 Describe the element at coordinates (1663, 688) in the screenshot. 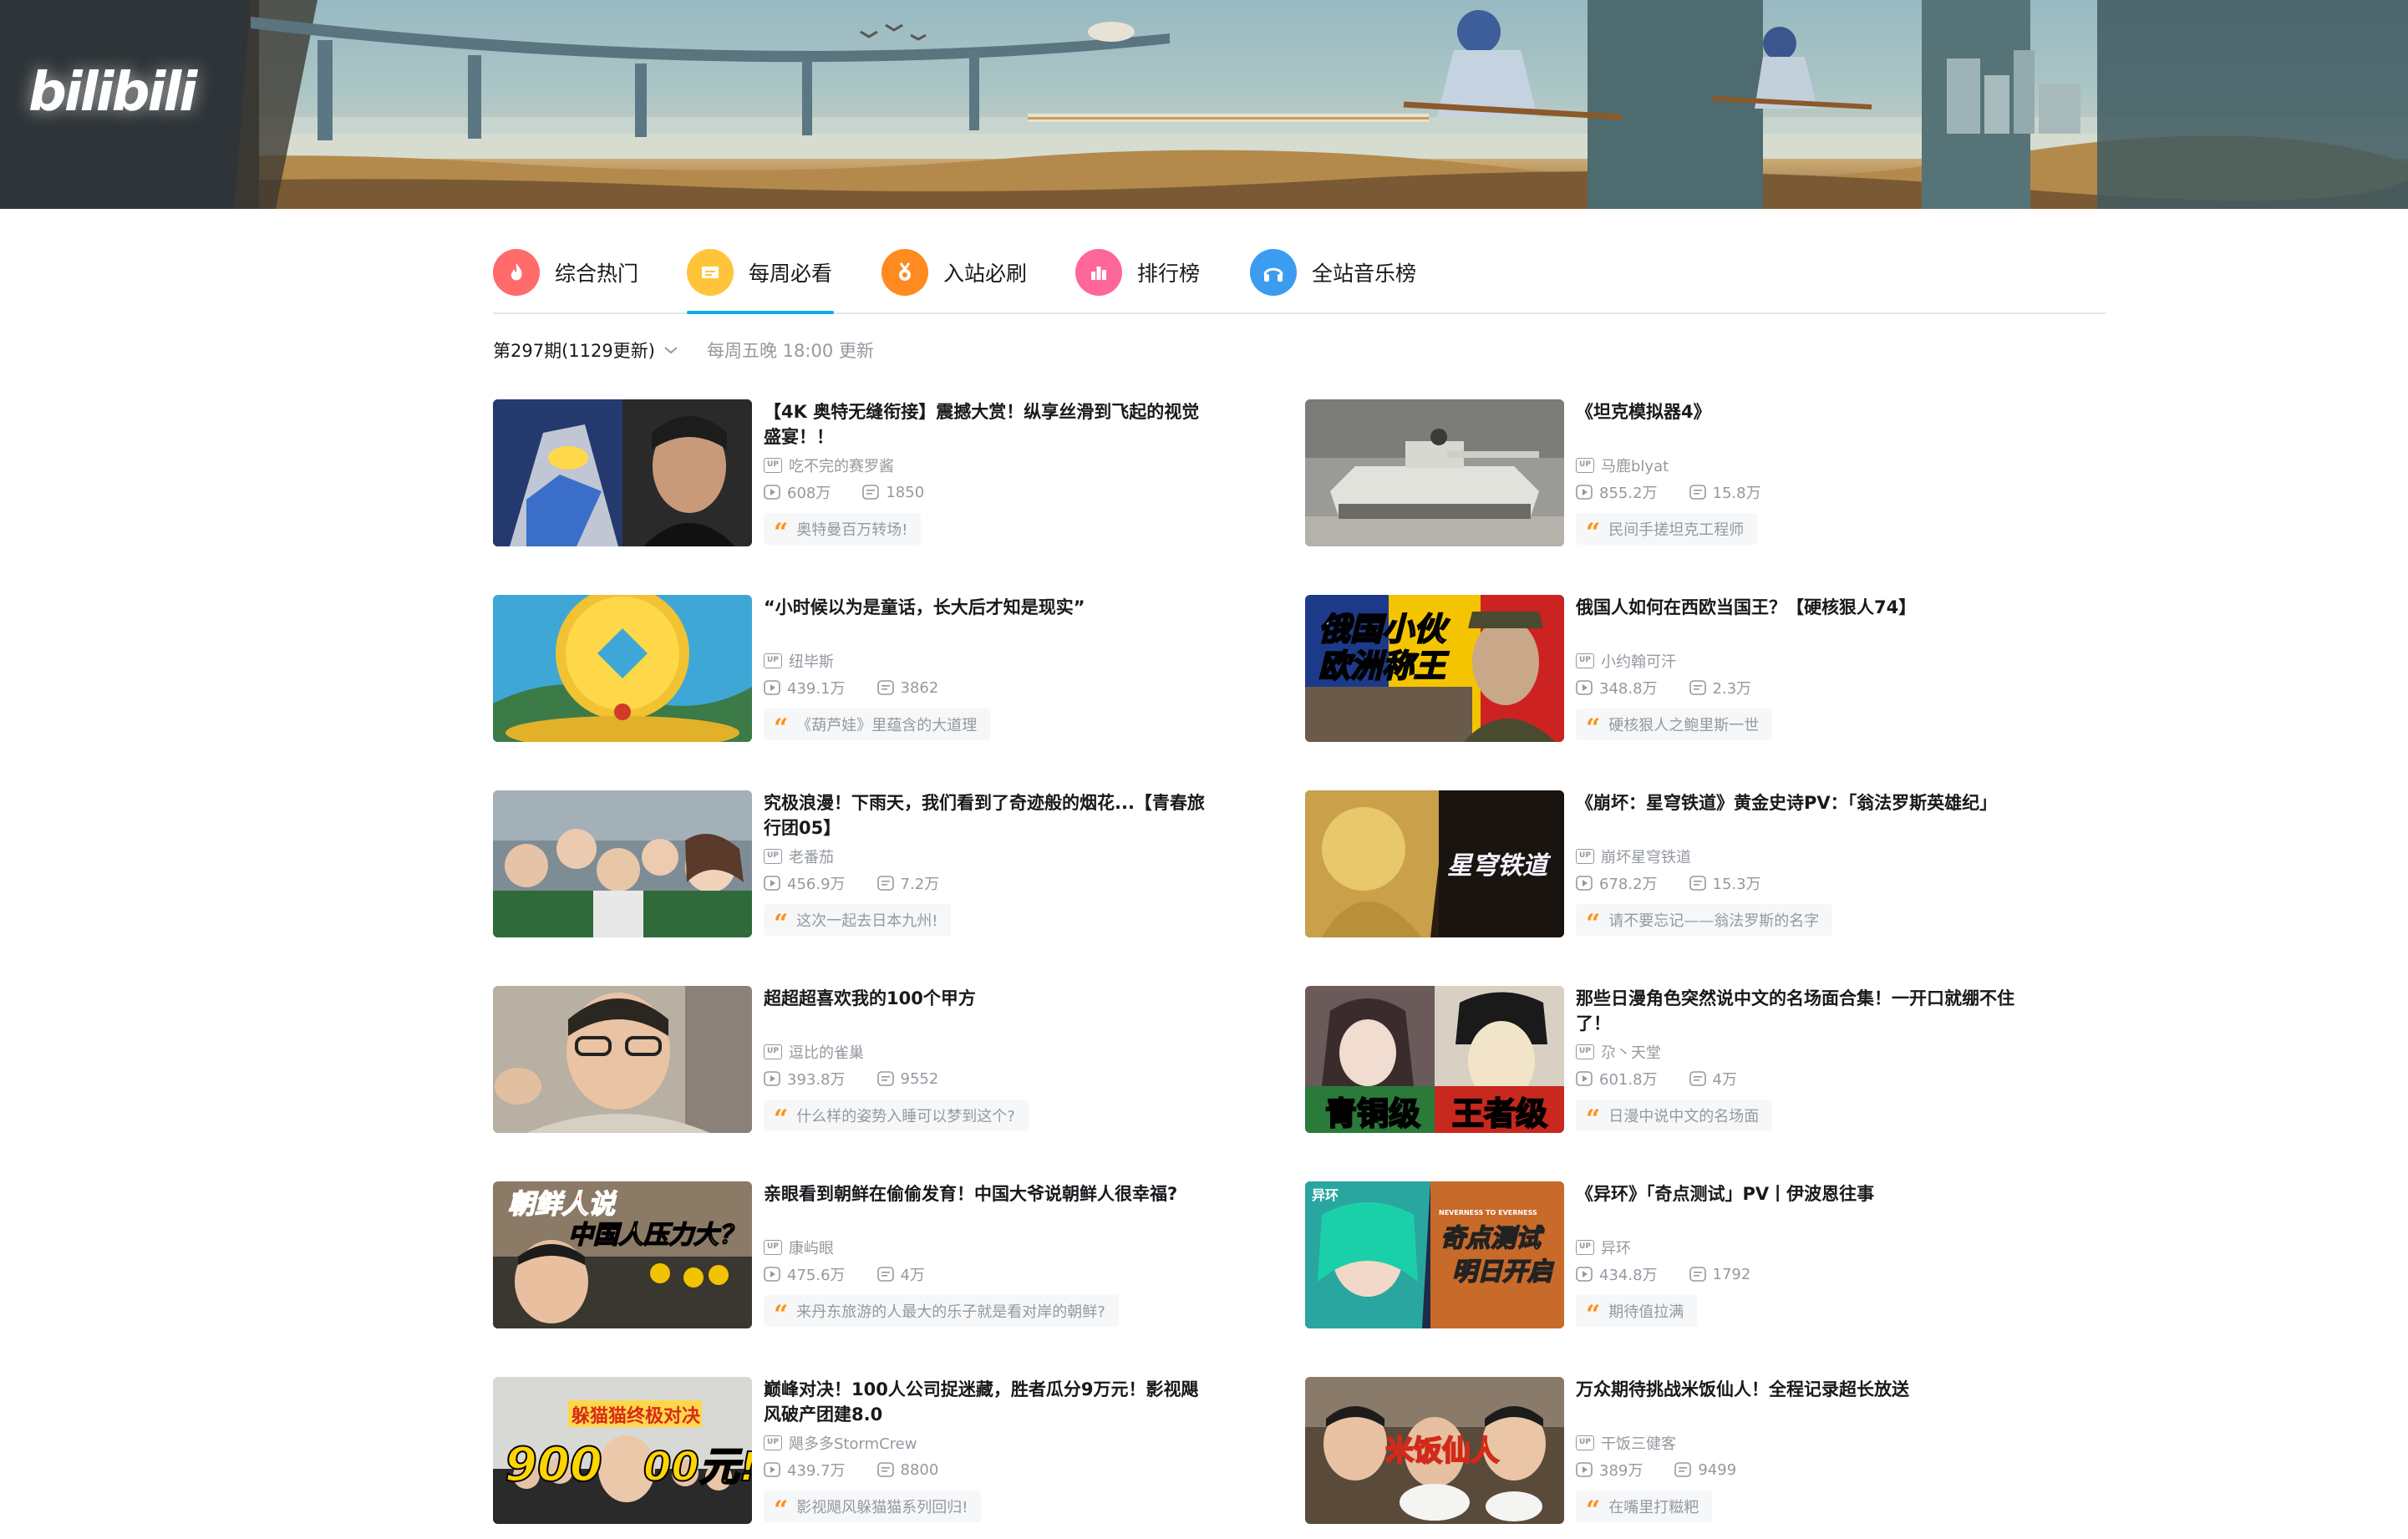

I see `video-stats: 348.8万 2.3万` at that location.